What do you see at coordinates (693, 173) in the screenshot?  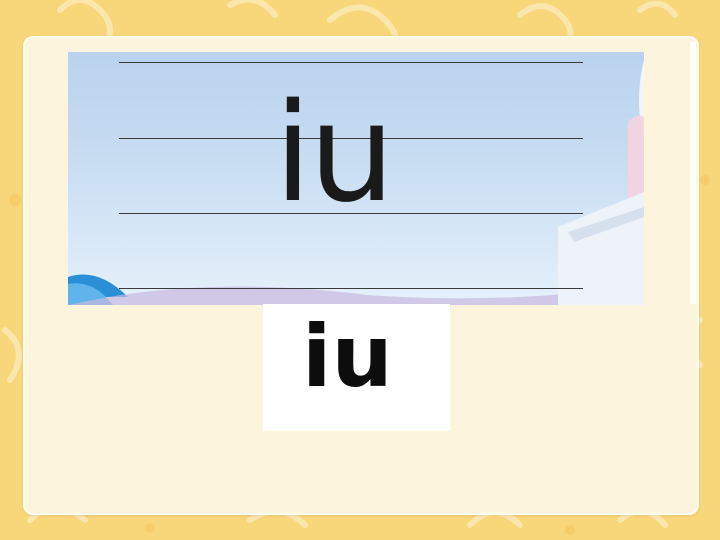 I see `card-right-edge` at bounding box center [693, 173].